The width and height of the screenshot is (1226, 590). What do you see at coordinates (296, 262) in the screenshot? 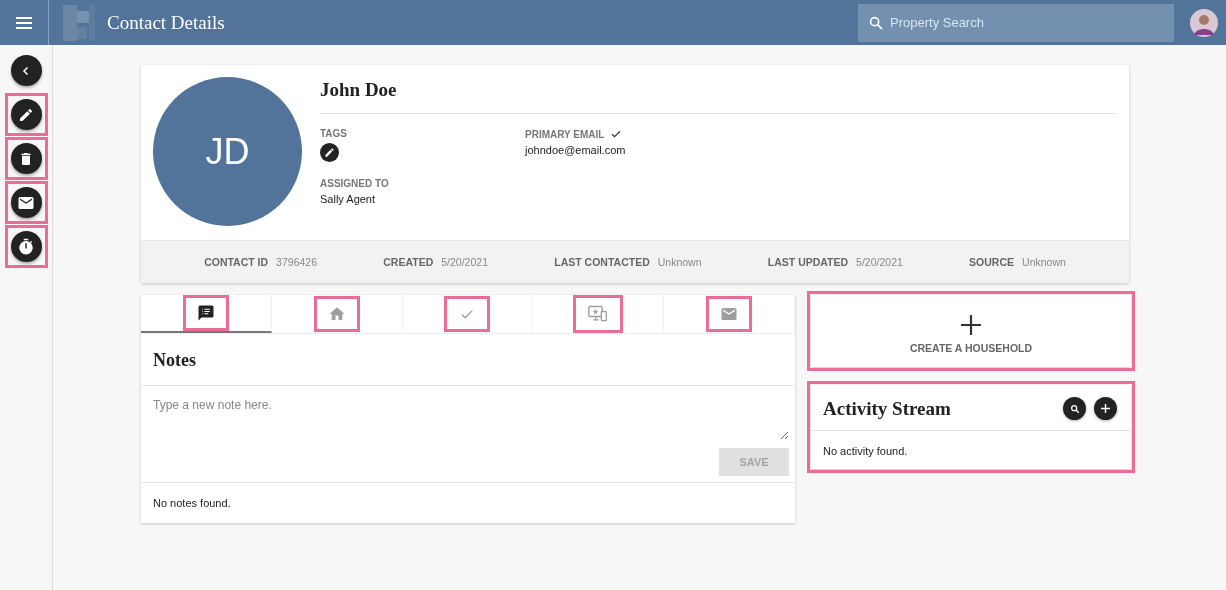
I see `stat-value: 3796426` at bounding box center [296, 262].